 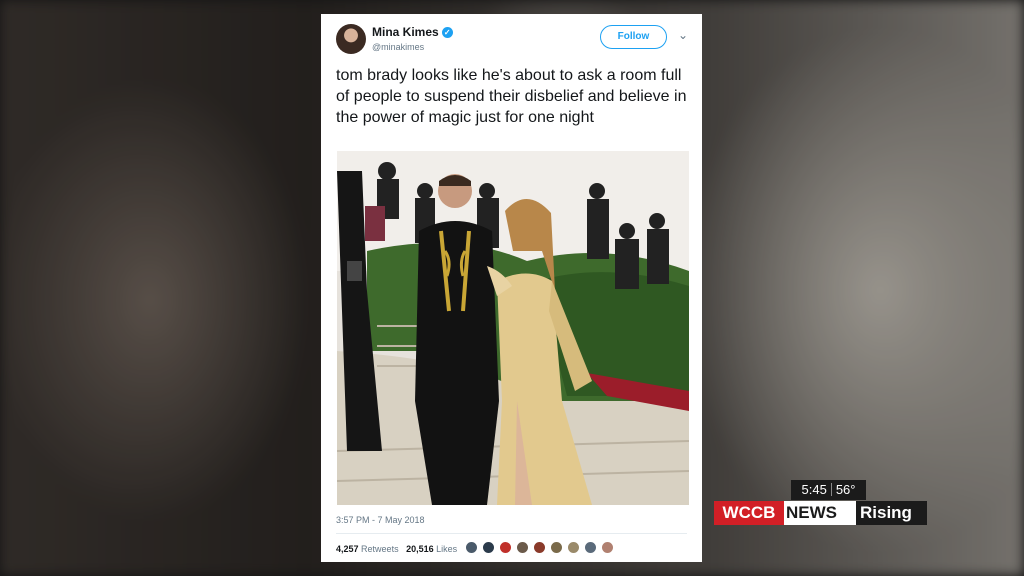 I want to click on temperature: 56°, so click(x=845, y=489).